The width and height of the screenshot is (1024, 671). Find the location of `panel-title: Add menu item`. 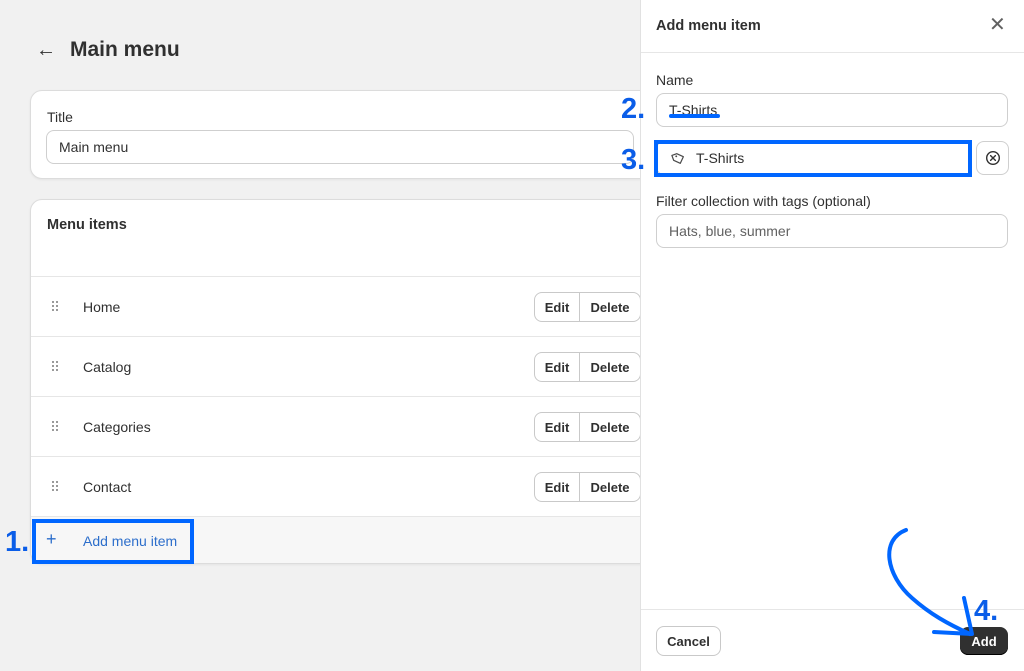

panel-title: Add menu item is located at coordinates (708, 26).